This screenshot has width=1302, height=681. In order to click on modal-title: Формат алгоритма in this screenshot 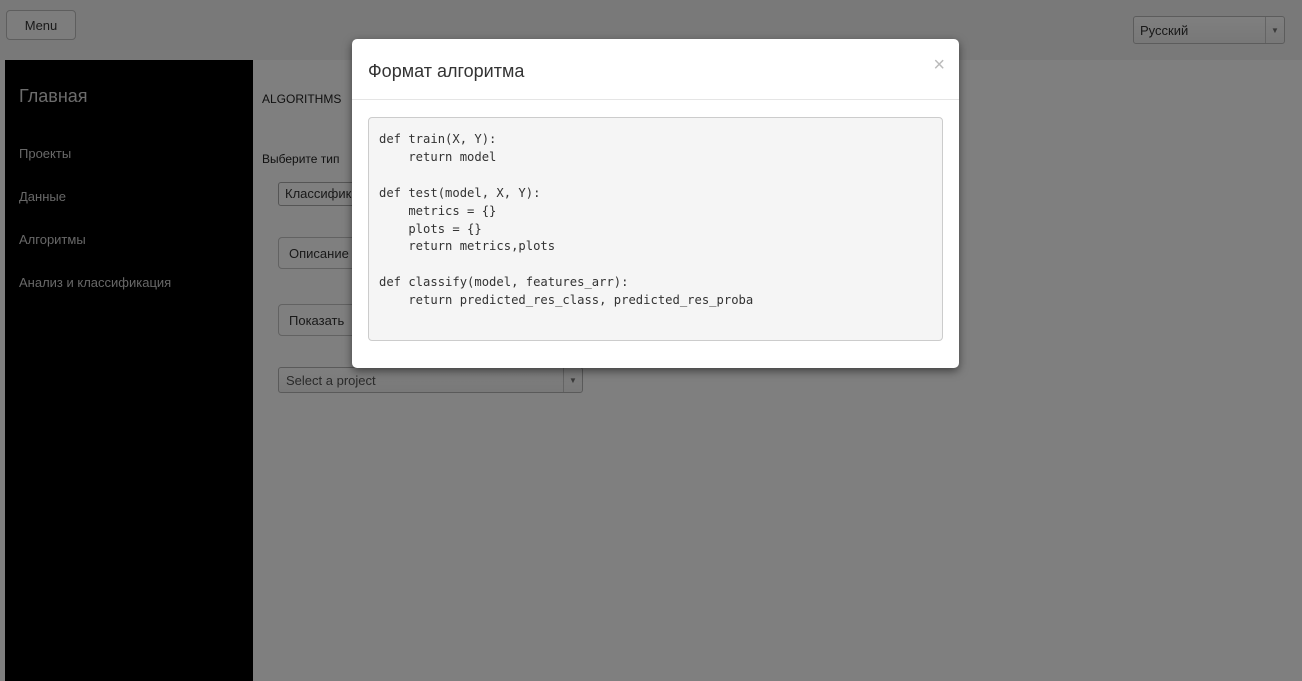, I will do `click(446, 71)`.